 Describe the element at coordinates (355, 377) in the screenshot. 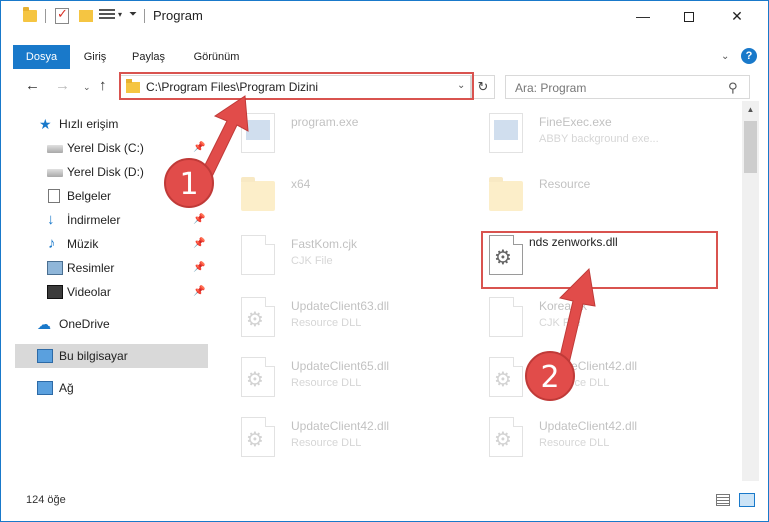

I see `list-item: ⚙ UpdateClient65.dll Resource DLL` at that location.